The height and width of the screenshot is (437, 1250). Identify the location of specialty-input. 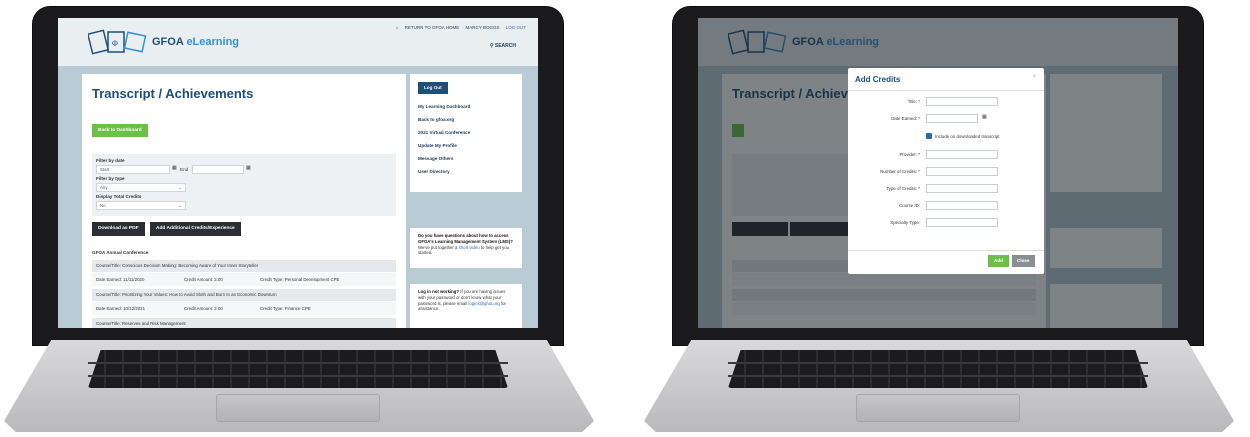
(962, 222).